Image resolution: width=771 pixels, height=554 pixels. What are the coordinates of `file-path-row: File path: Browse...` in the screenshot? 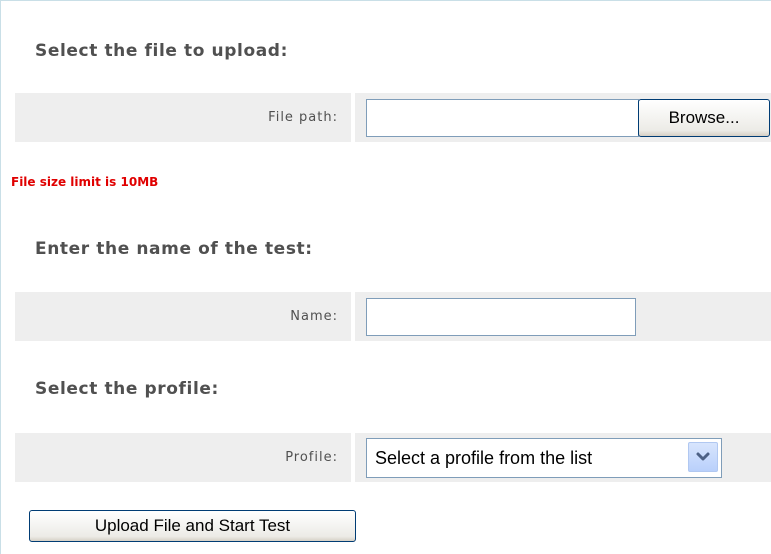 It's located at (393, 117).